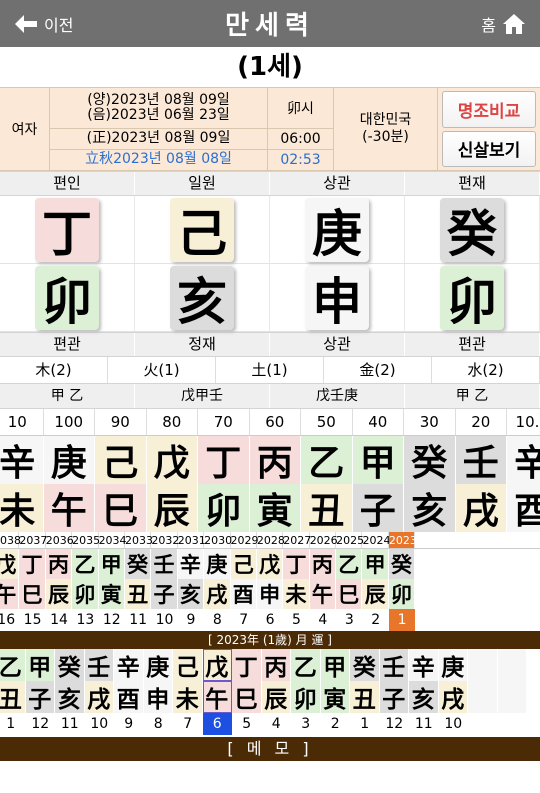  Describe the element at coordinates (69, 508) in the screenshot. I see `daeun-branch: 午` at that location.